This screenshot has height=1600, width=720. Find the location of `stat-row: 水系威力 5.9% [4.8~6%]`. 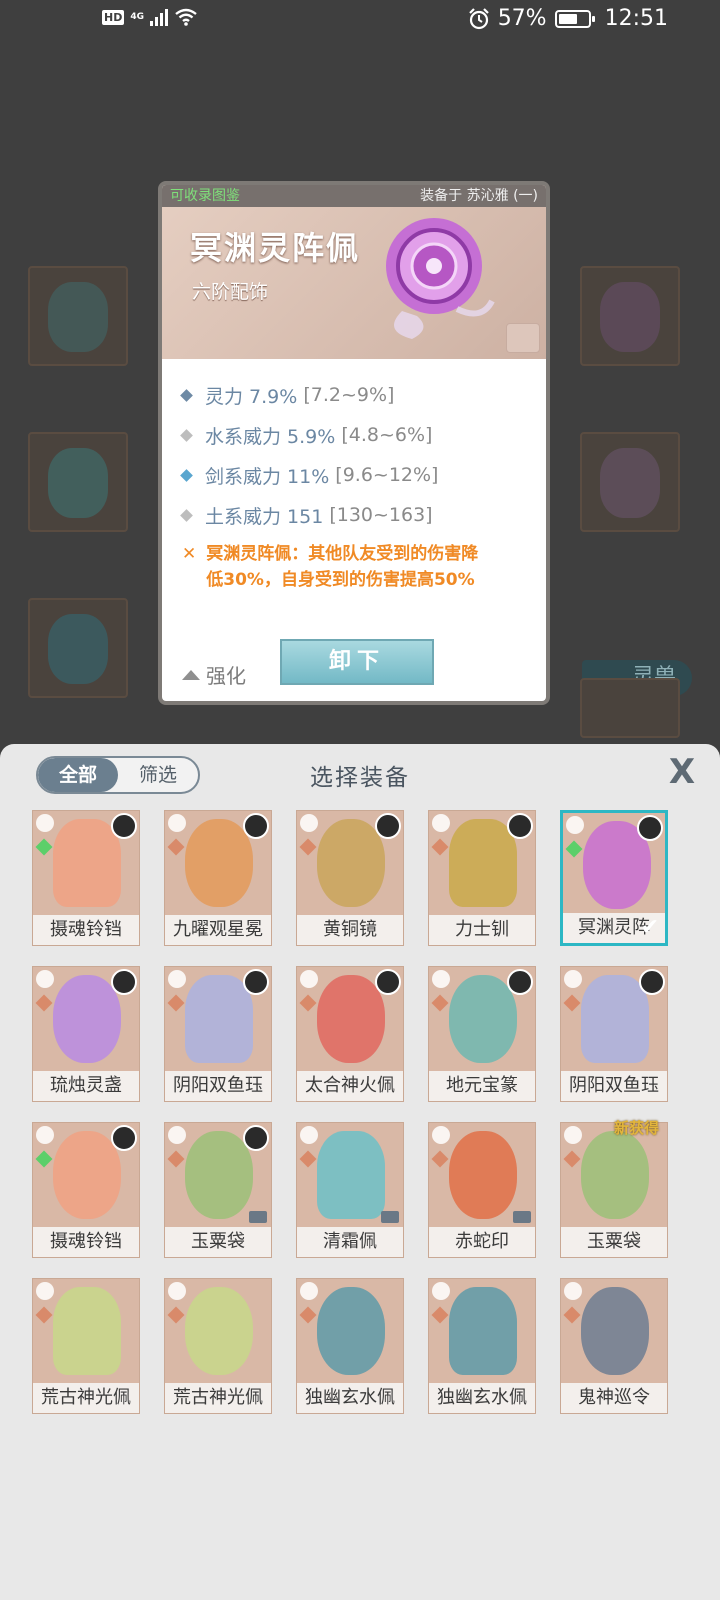

stat-row: 水系威力 5.9% [4.8~6%] is located at coordinates (363, 435).